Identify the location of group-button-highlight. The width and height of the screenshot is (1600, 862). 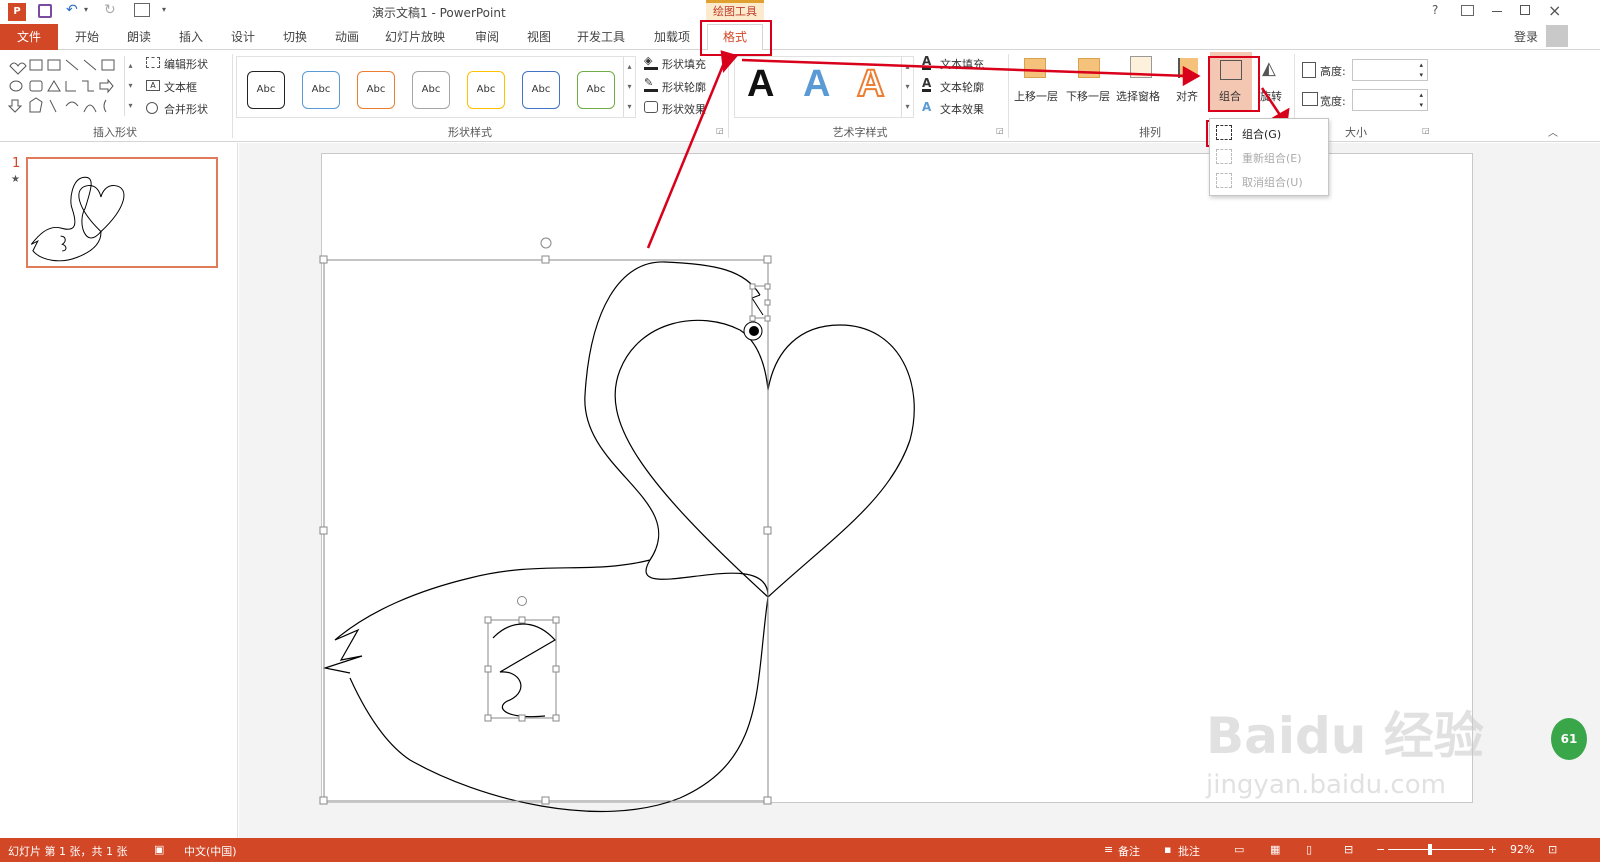
(1234, 84).